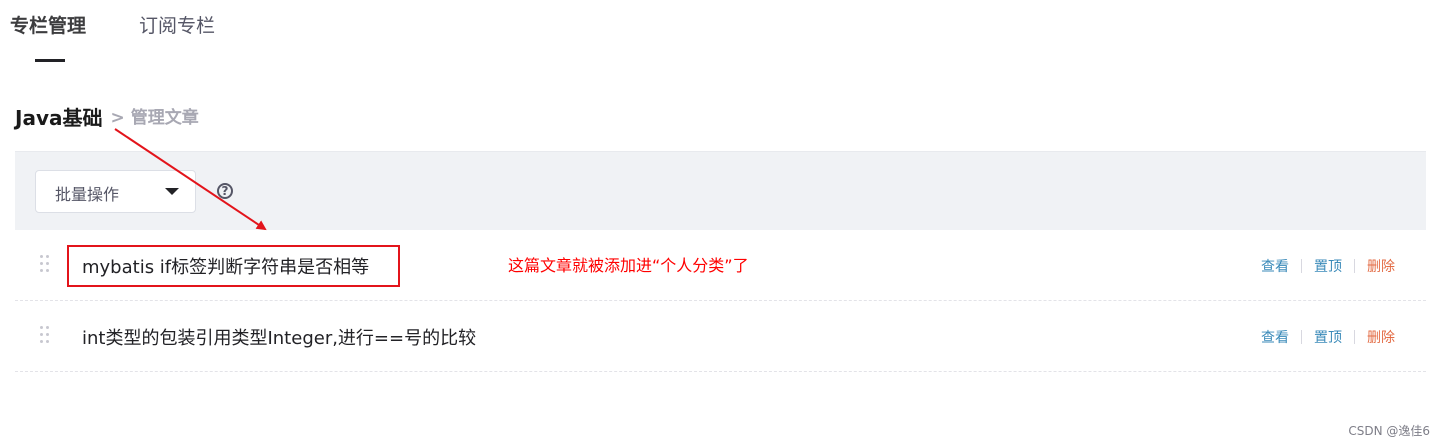 This screenshot has width=1444, height=448. I want to click on help-icon: ?, so click(225, 191).